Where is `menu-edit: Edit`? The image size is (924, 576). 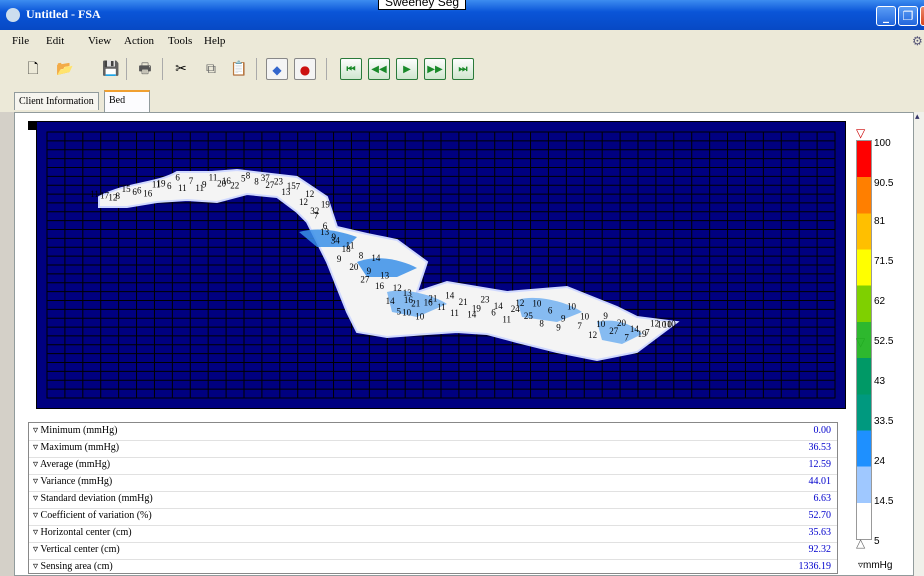 menu-edit: Edit is located at coordinates (55, 41).